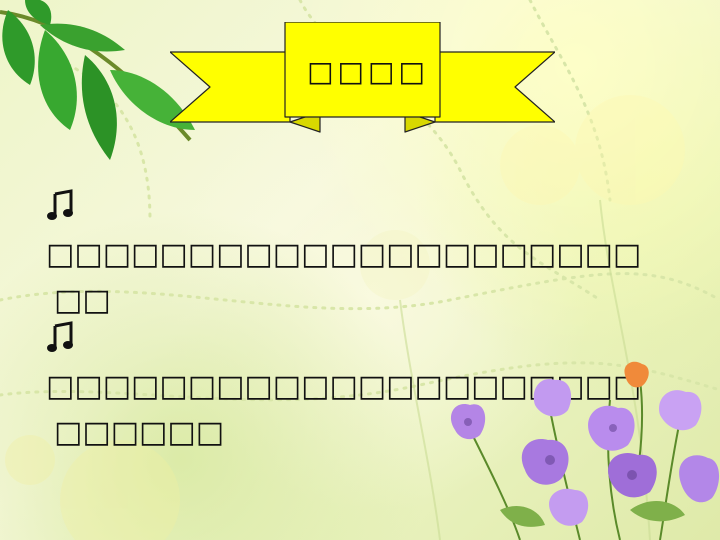 Image resolution: width=720 pixels, height=540 pixels. I want to click on flowers-decoration, so click(585, 450).